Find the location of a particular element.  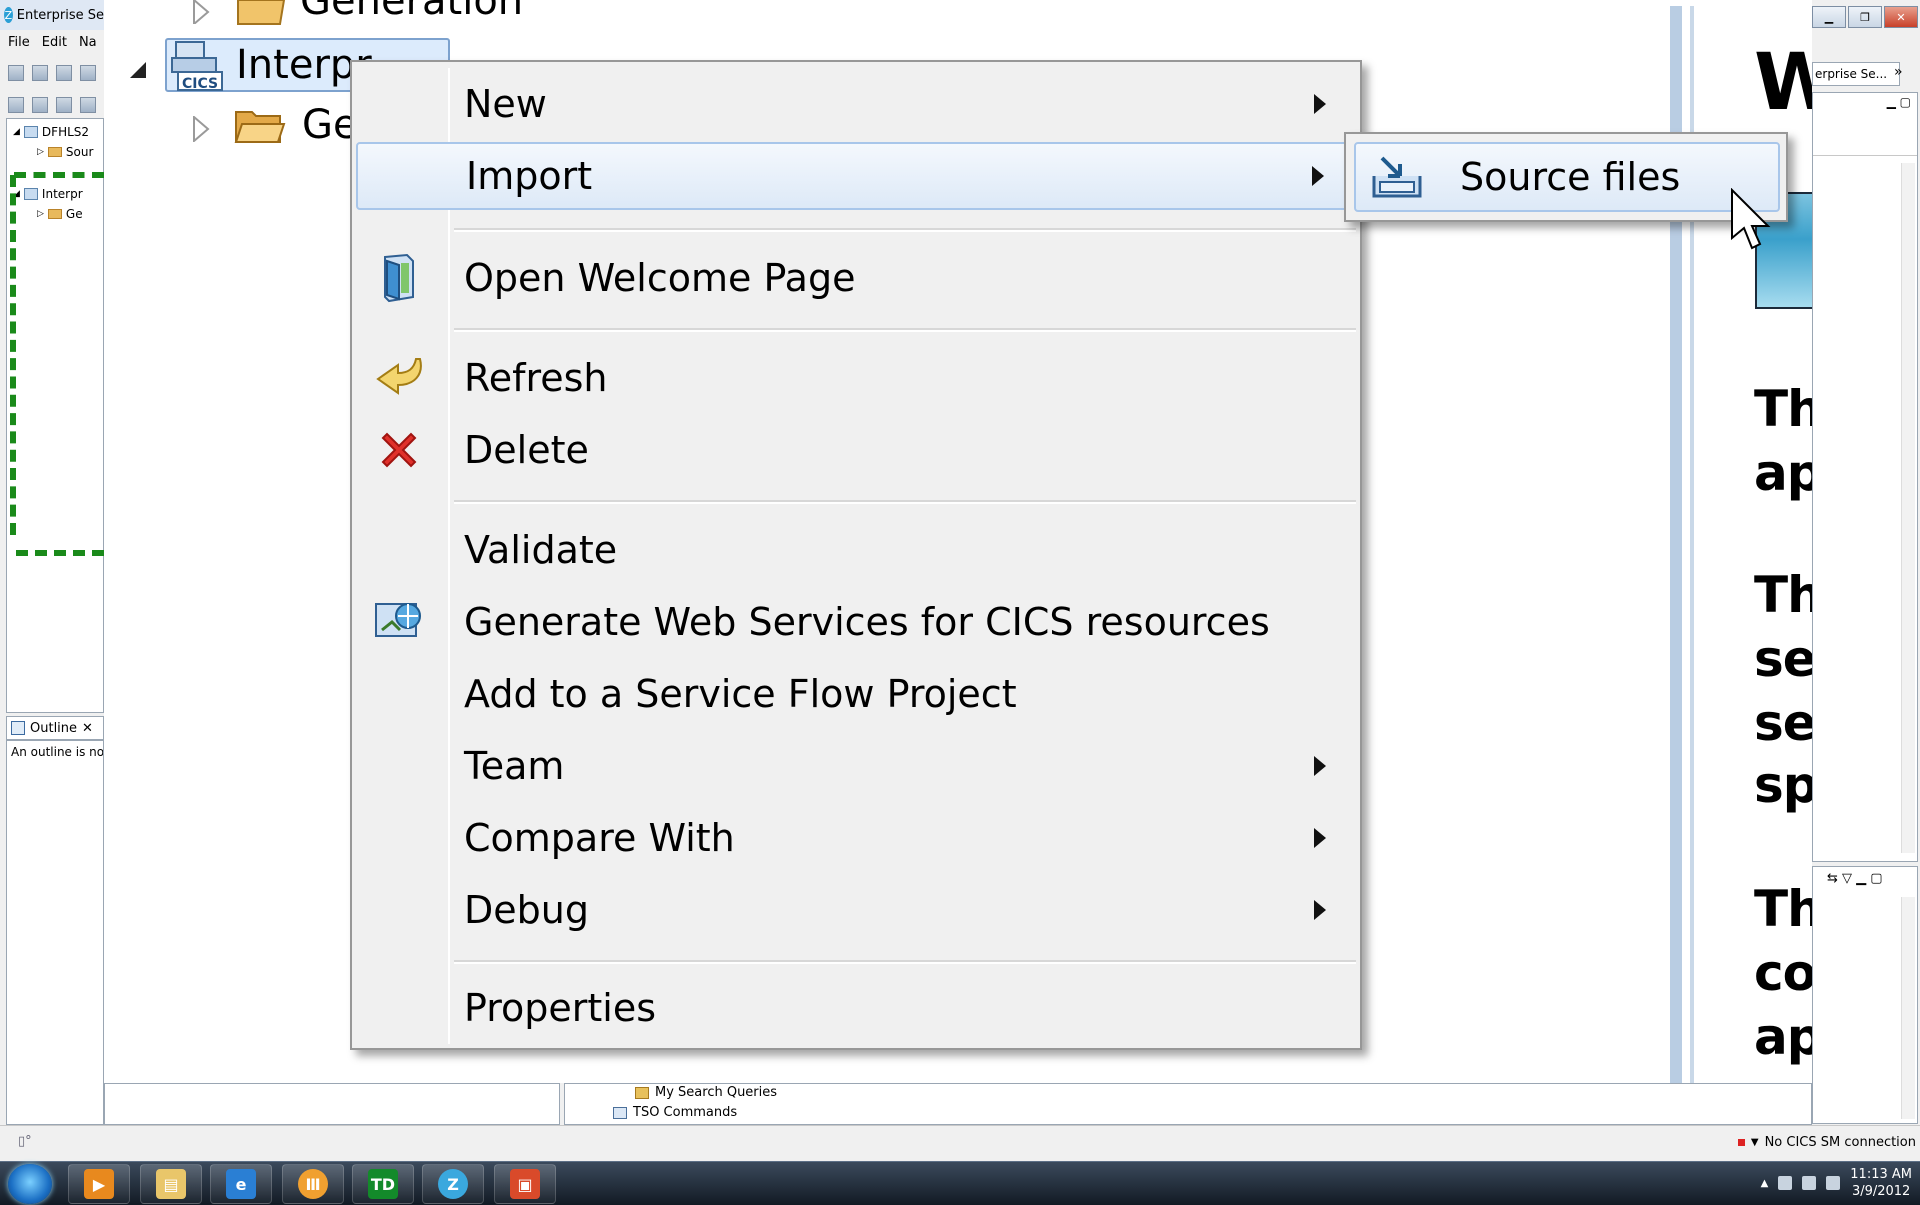

media-player-icon: ▶ is located at coordinates (99, 1184).